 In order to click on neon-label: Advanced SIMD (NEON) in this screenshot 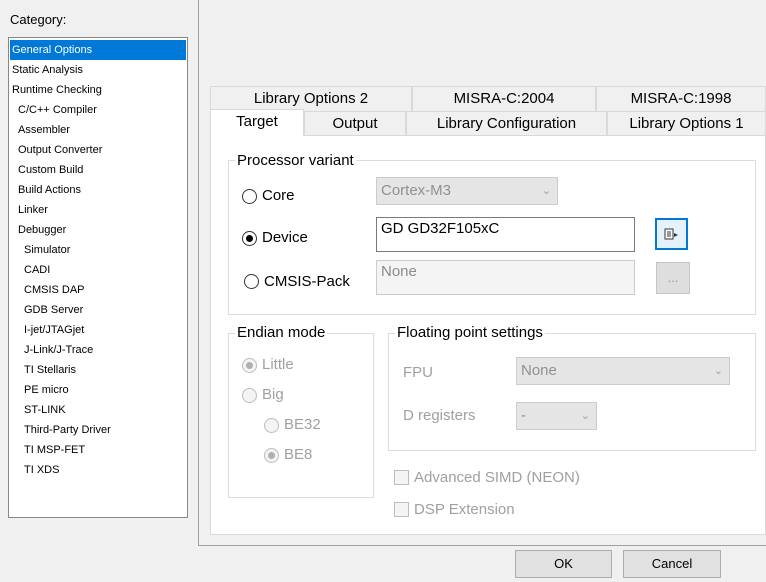, I will do `click(497, 477)`.